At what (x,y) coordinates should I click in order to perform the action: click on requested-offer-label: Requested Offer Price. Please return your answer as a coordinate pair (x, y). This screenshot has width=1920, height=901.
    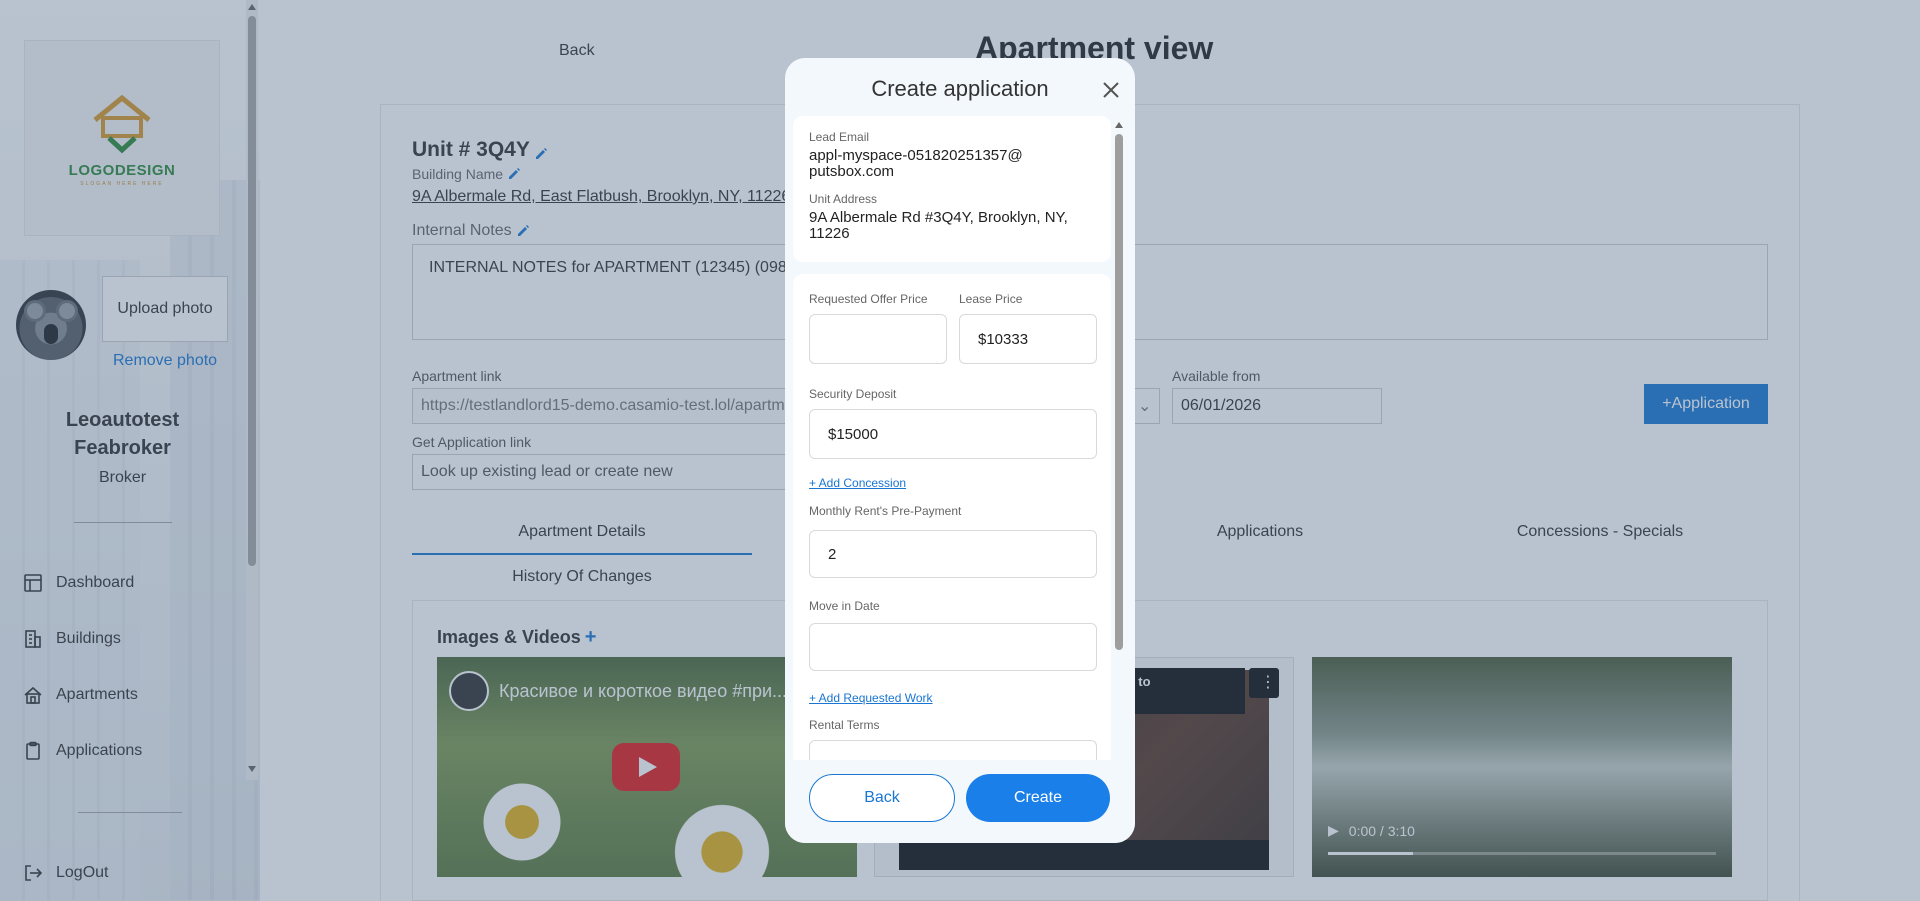
    Looking at the image, I should click on (868, 299).